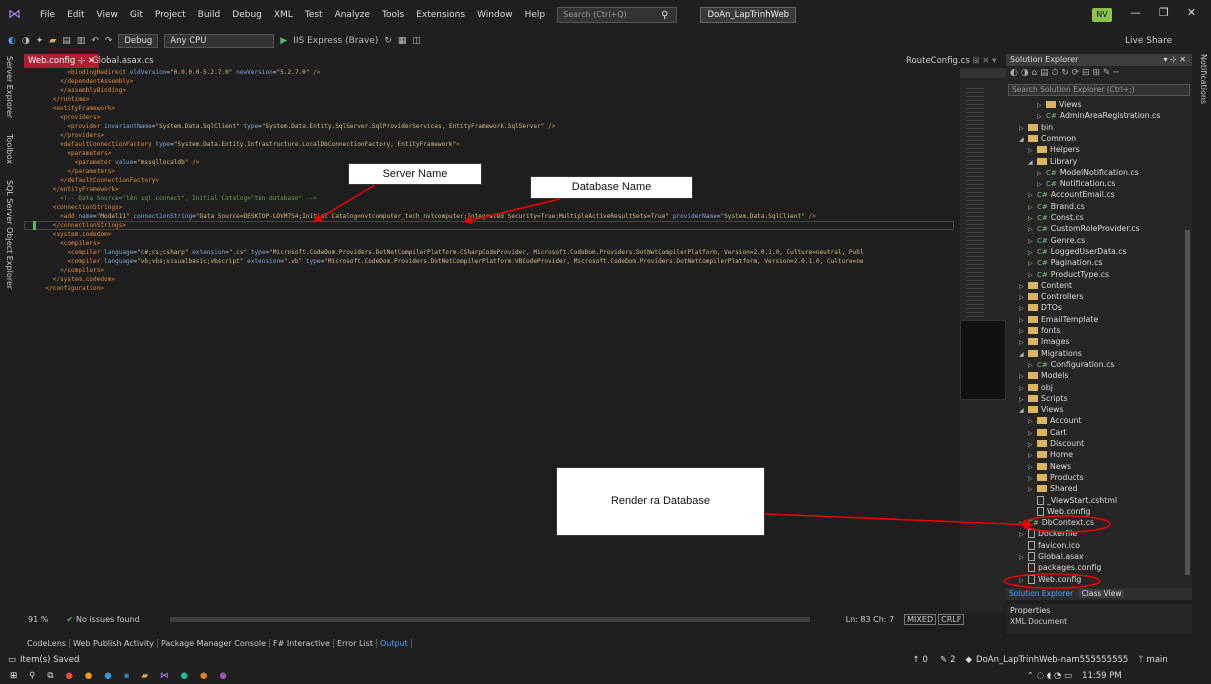 Image resolution: width=1211 pixels, height=684 pixels. What do you see at coordinates (164, 676) in the screenshot?
I see `taskbar-vs-icon: ⋈` at bounding box center [164, 676].